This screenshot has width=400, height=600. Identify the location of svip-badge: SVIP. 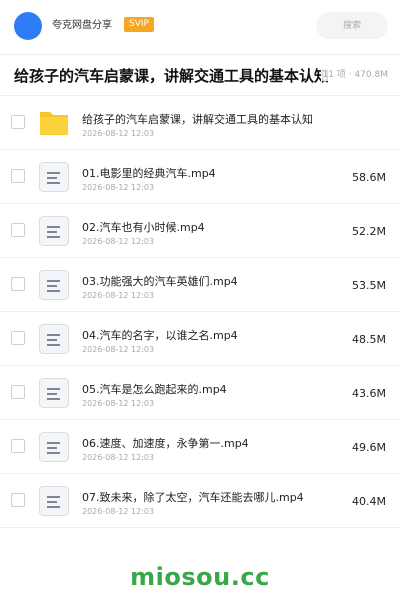
(139, 24).